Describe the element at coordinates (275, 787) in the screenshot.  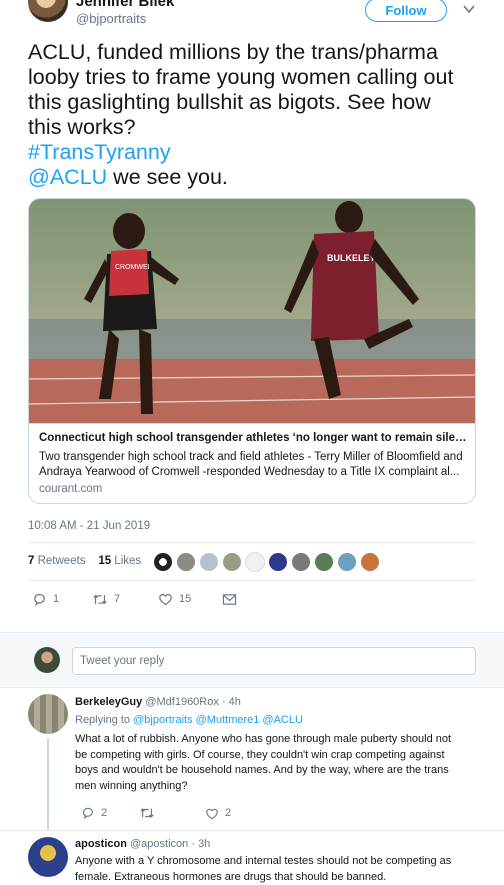
I see `reply-text-line: men winning anything?` at that location.